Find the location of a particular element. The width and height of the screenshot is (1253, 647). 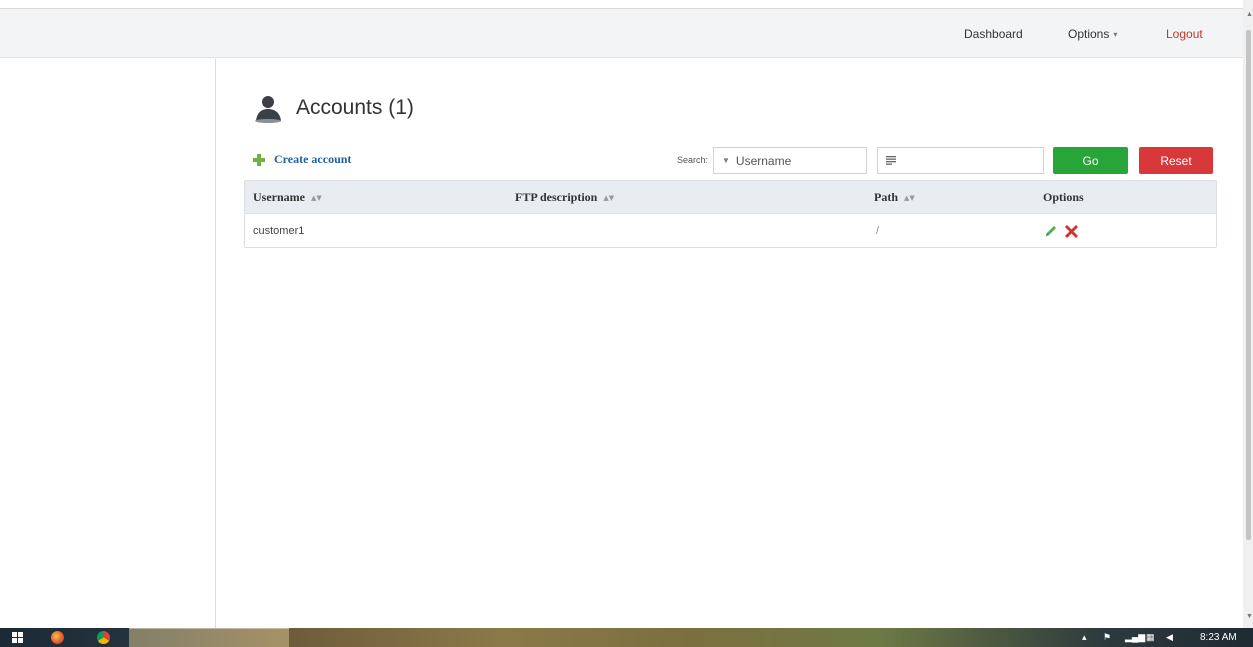

table-row: customer1 / is located at coordinates (730, 231).